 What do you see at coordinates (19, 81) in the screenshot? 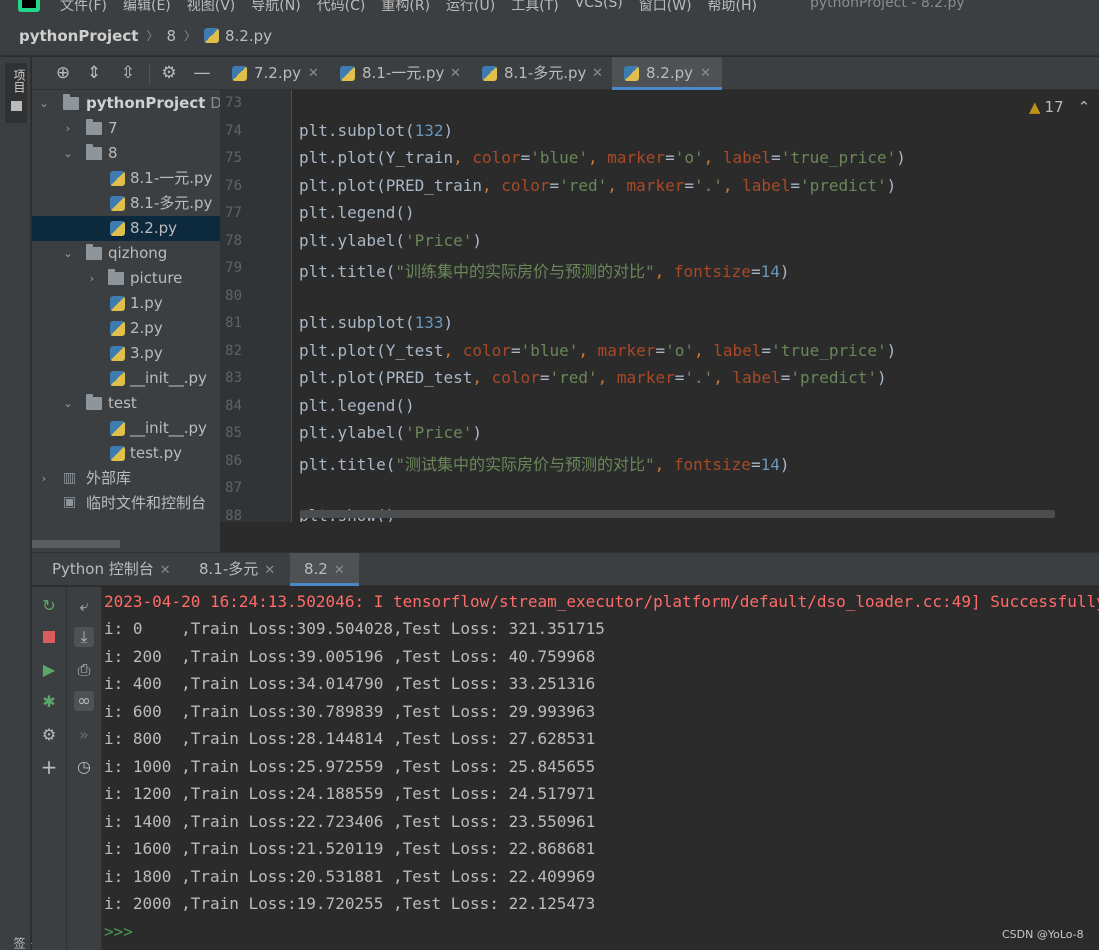
I see `project-tab-label: 项目` at bounding box center [19, 81].